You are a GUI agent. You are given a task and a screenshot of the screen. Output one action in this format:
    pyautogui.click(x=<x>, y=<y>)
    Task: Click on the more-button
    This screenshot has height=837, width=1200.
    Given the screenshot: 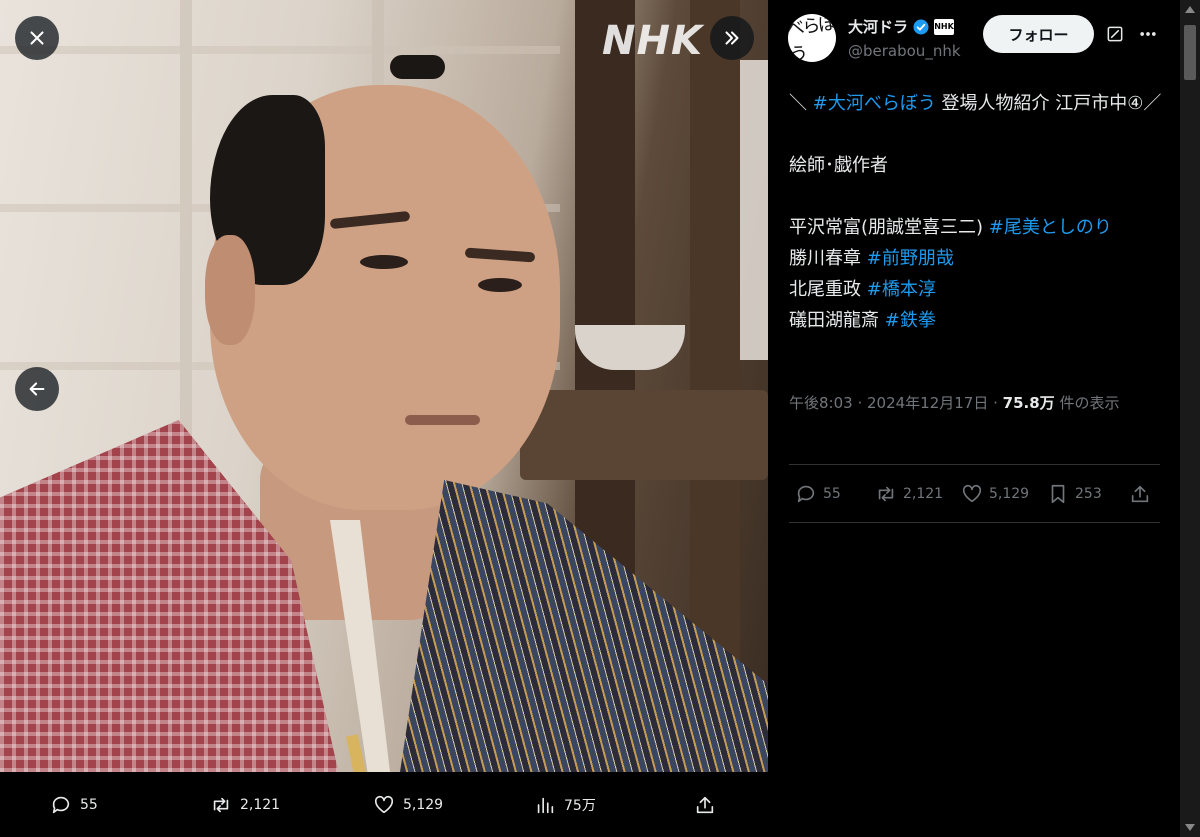 What is the action you would take?
    pyautogui.click(x=1148, y=34)
    